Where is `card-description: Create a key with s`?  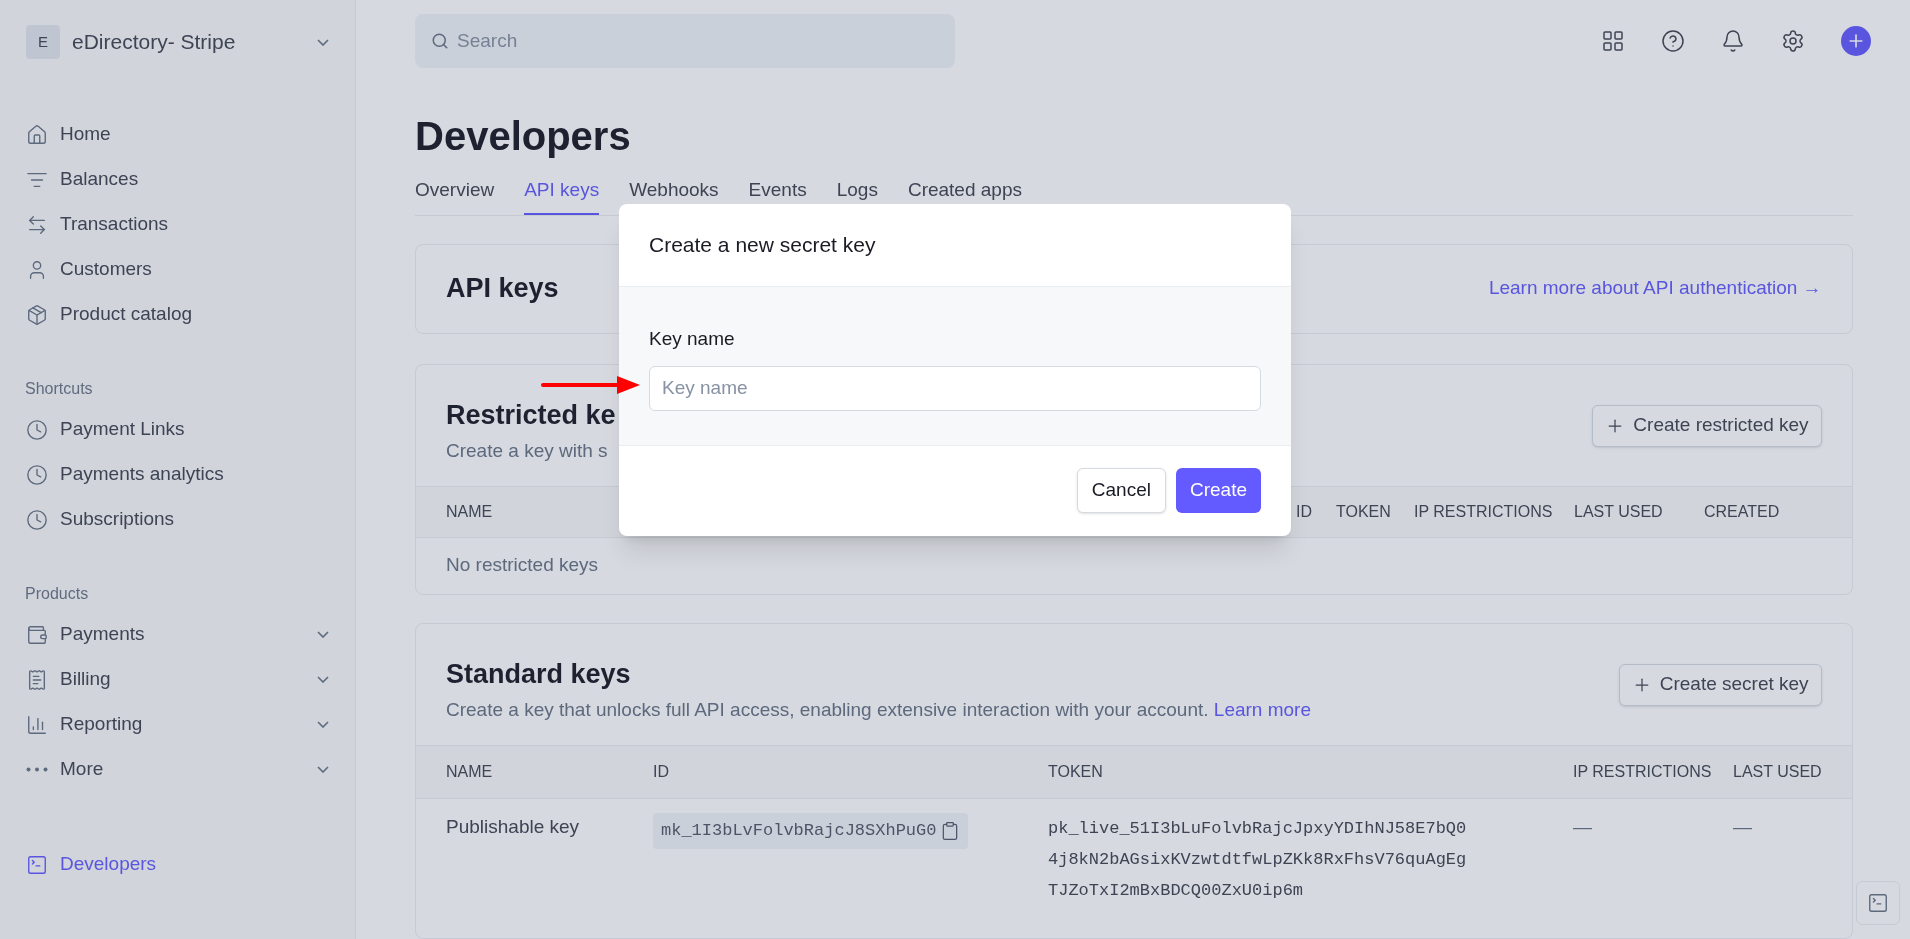 card-description: Create a key with s is located at coordinates (527, 451).